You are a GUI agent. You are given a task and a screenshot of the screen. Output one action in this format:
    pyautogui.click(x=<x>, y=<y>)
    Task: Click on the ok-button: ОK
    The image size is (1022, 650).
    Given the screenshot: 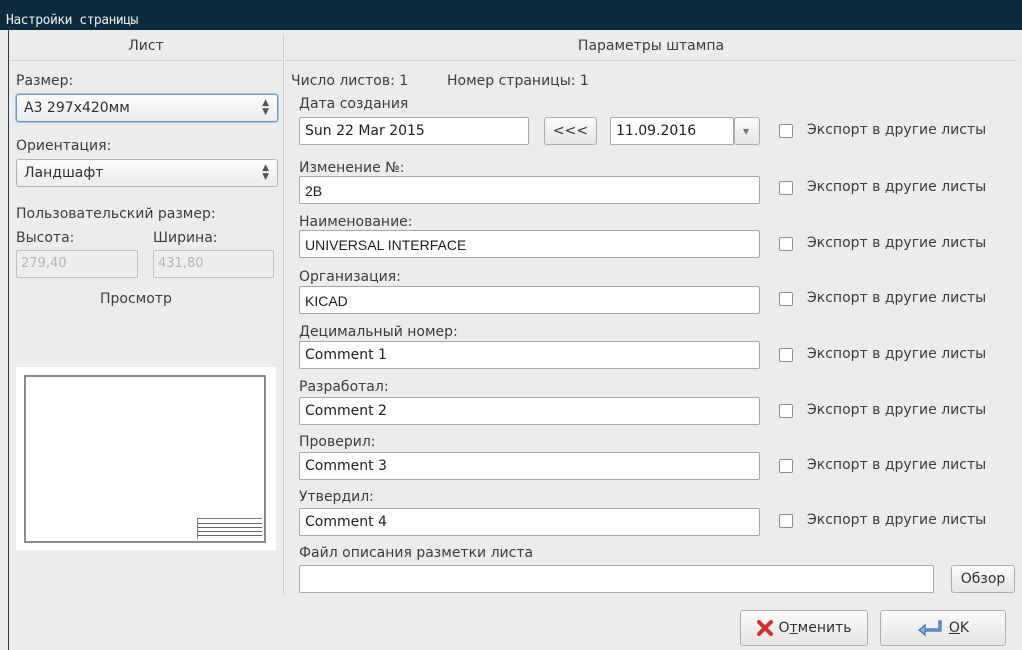 What is the action you would take?
    pyautogui.click(x=943, y=628)
    